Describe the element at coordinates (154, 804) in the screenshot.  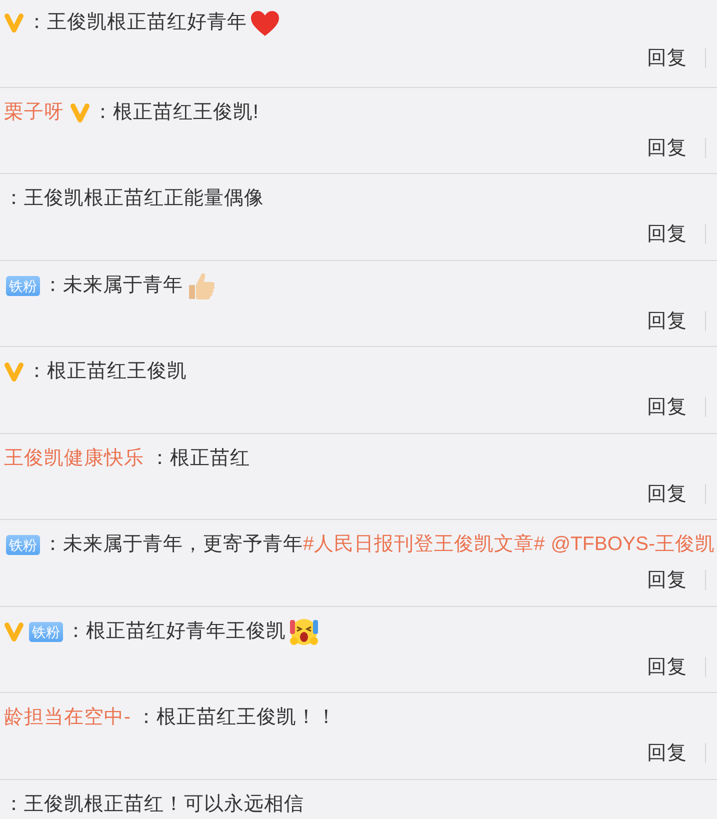
I see `comment-text: ：王俊凯根正苗红！可以永远相信` at that location.